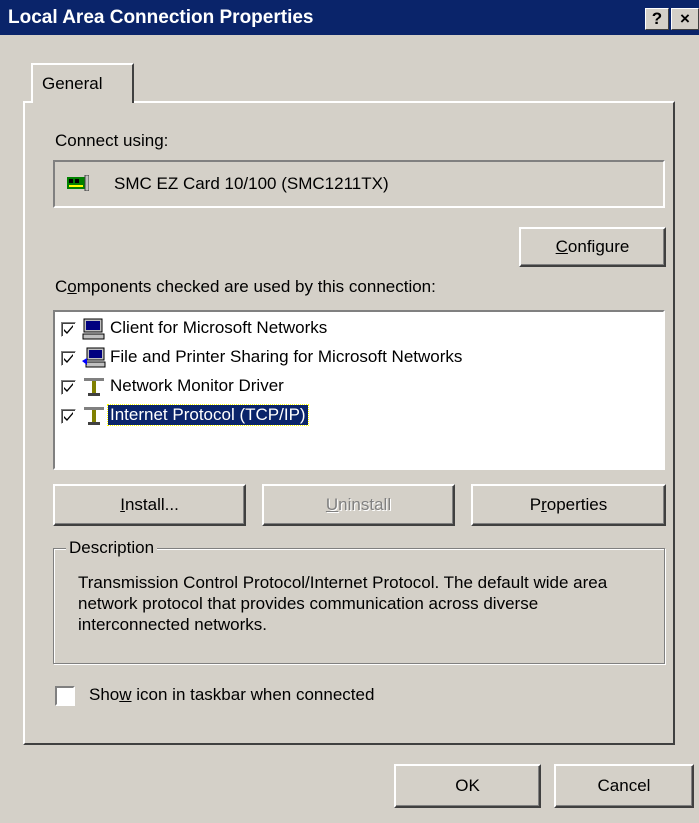  I want to click on network-card-icon, so click(78, 183).